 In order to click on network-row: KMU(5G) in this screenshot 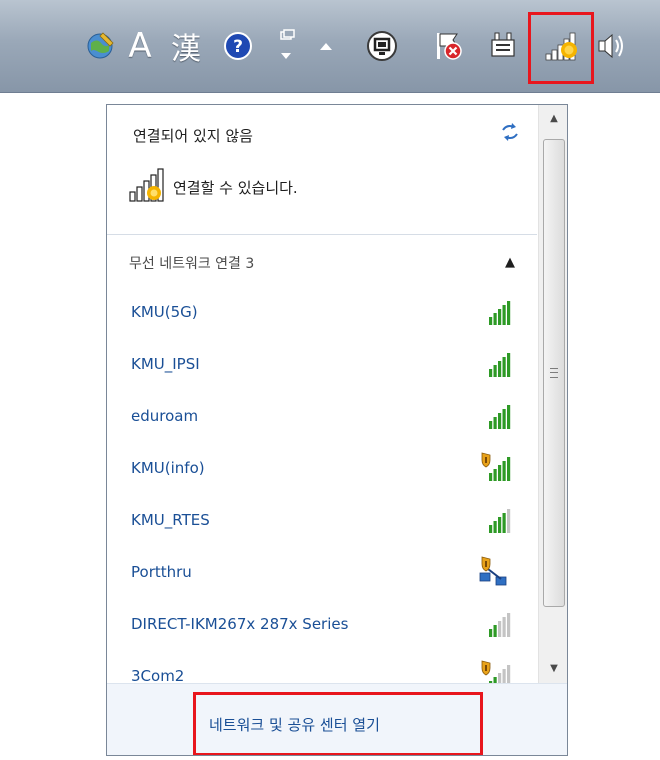, I will do `click(322, 313)`.